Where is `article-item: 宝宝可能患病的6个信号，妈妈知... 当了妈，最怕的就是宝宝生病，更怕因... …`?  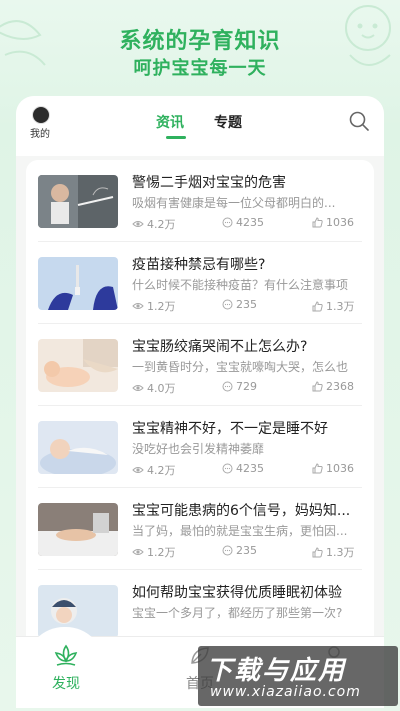
article-item: 宝宝可能患病的6个信号，妈妈知... 当了妈，最怕的就是宝宝生病，更怕因... … is located at coordinates (200, 529).